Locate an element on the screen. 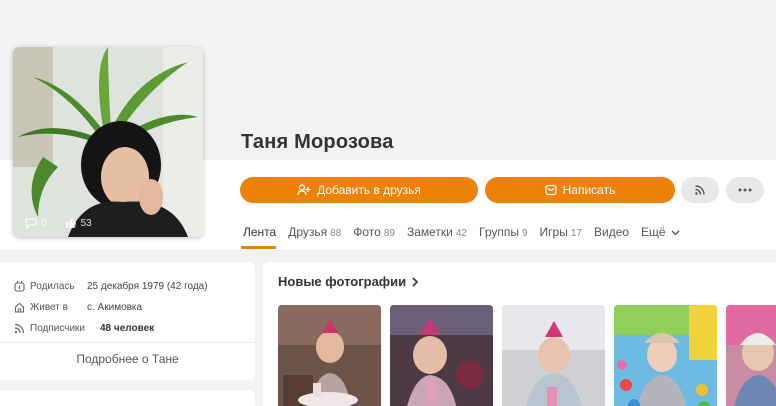 The width and height of the screenshot is (776, 406). info-birthday-value: 25 декабря 1979 (42 года) is located at coordinates (147, 286).